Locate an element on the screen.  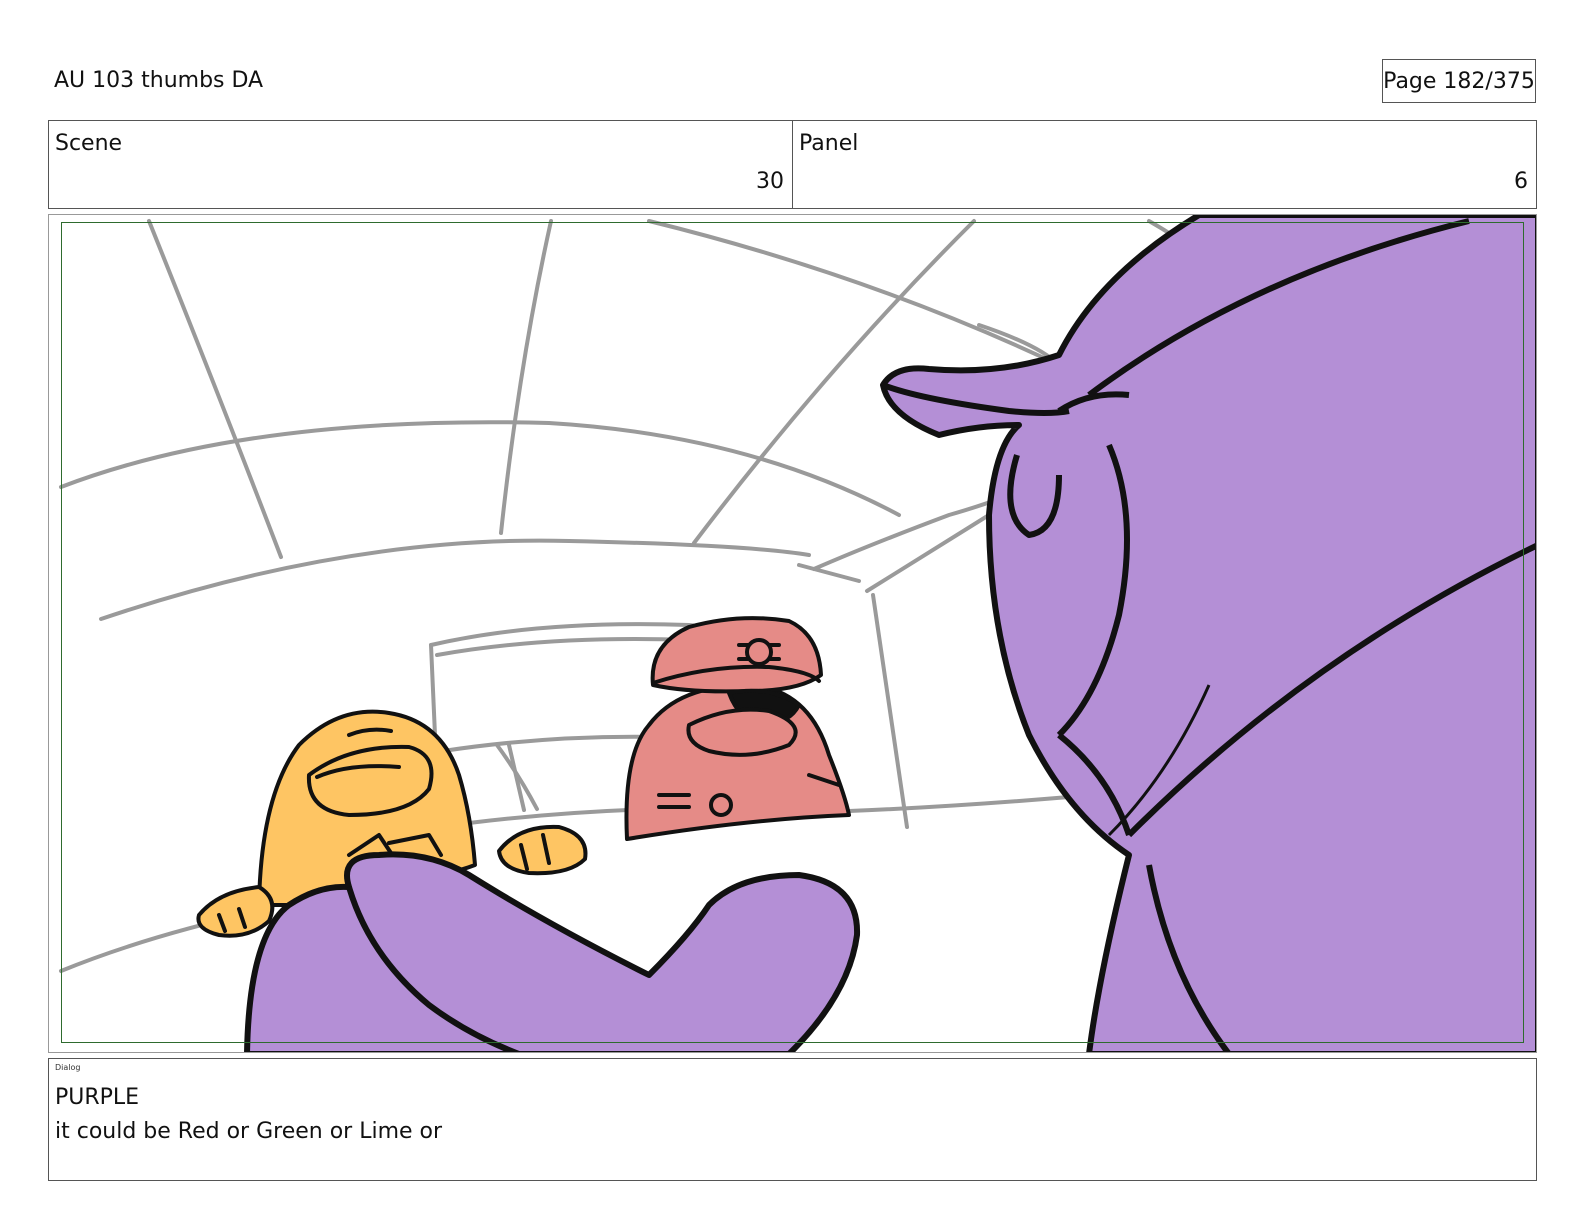
dialog-label: Dialog is located at coordinates (68, 1067).